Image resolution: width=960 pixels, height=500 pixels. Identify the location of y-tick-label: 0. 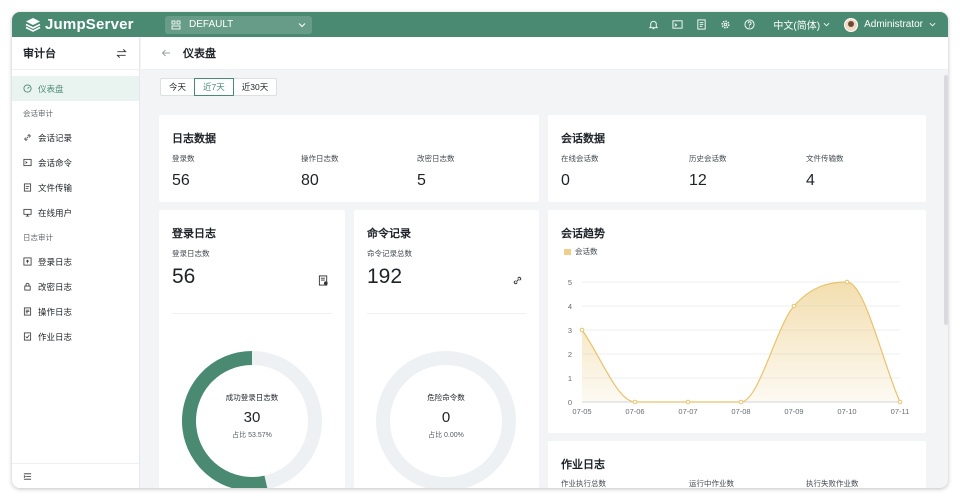
(570, 402).